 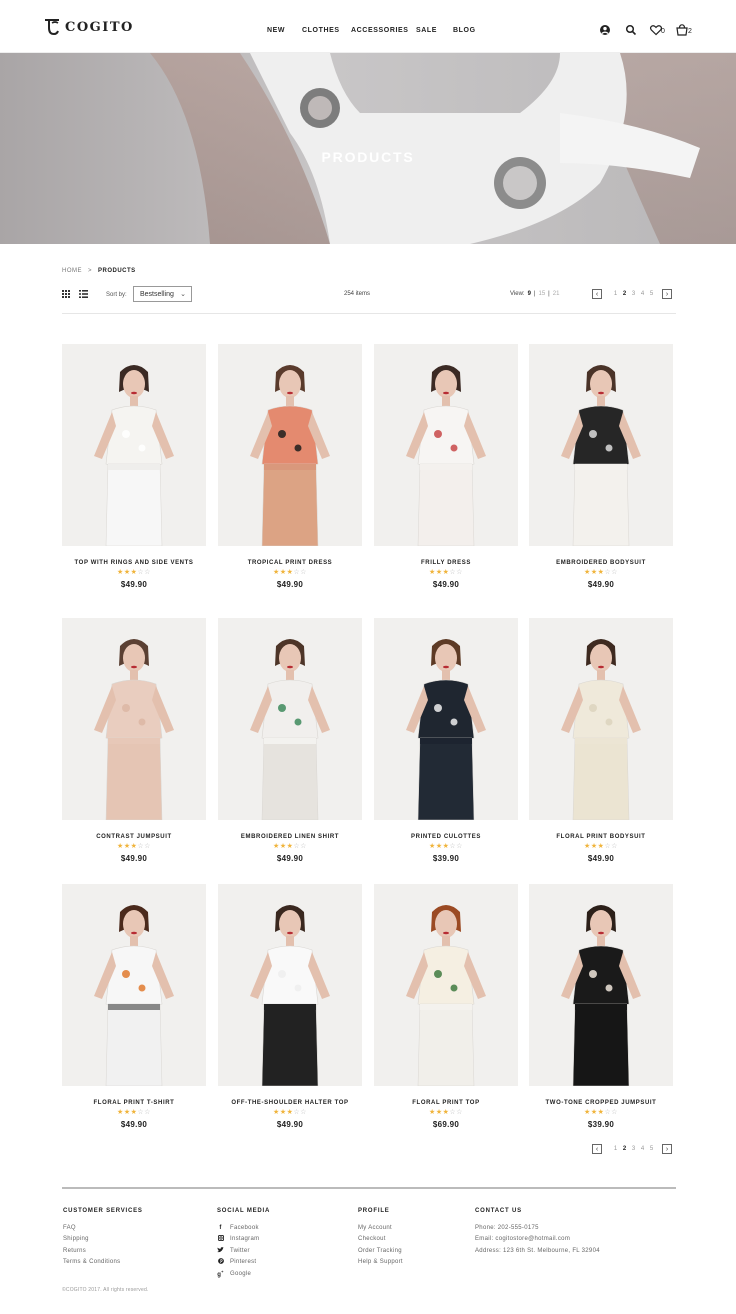 I want to click on footer-link-facebook: f Facebook, so click(x=243, y=1228).